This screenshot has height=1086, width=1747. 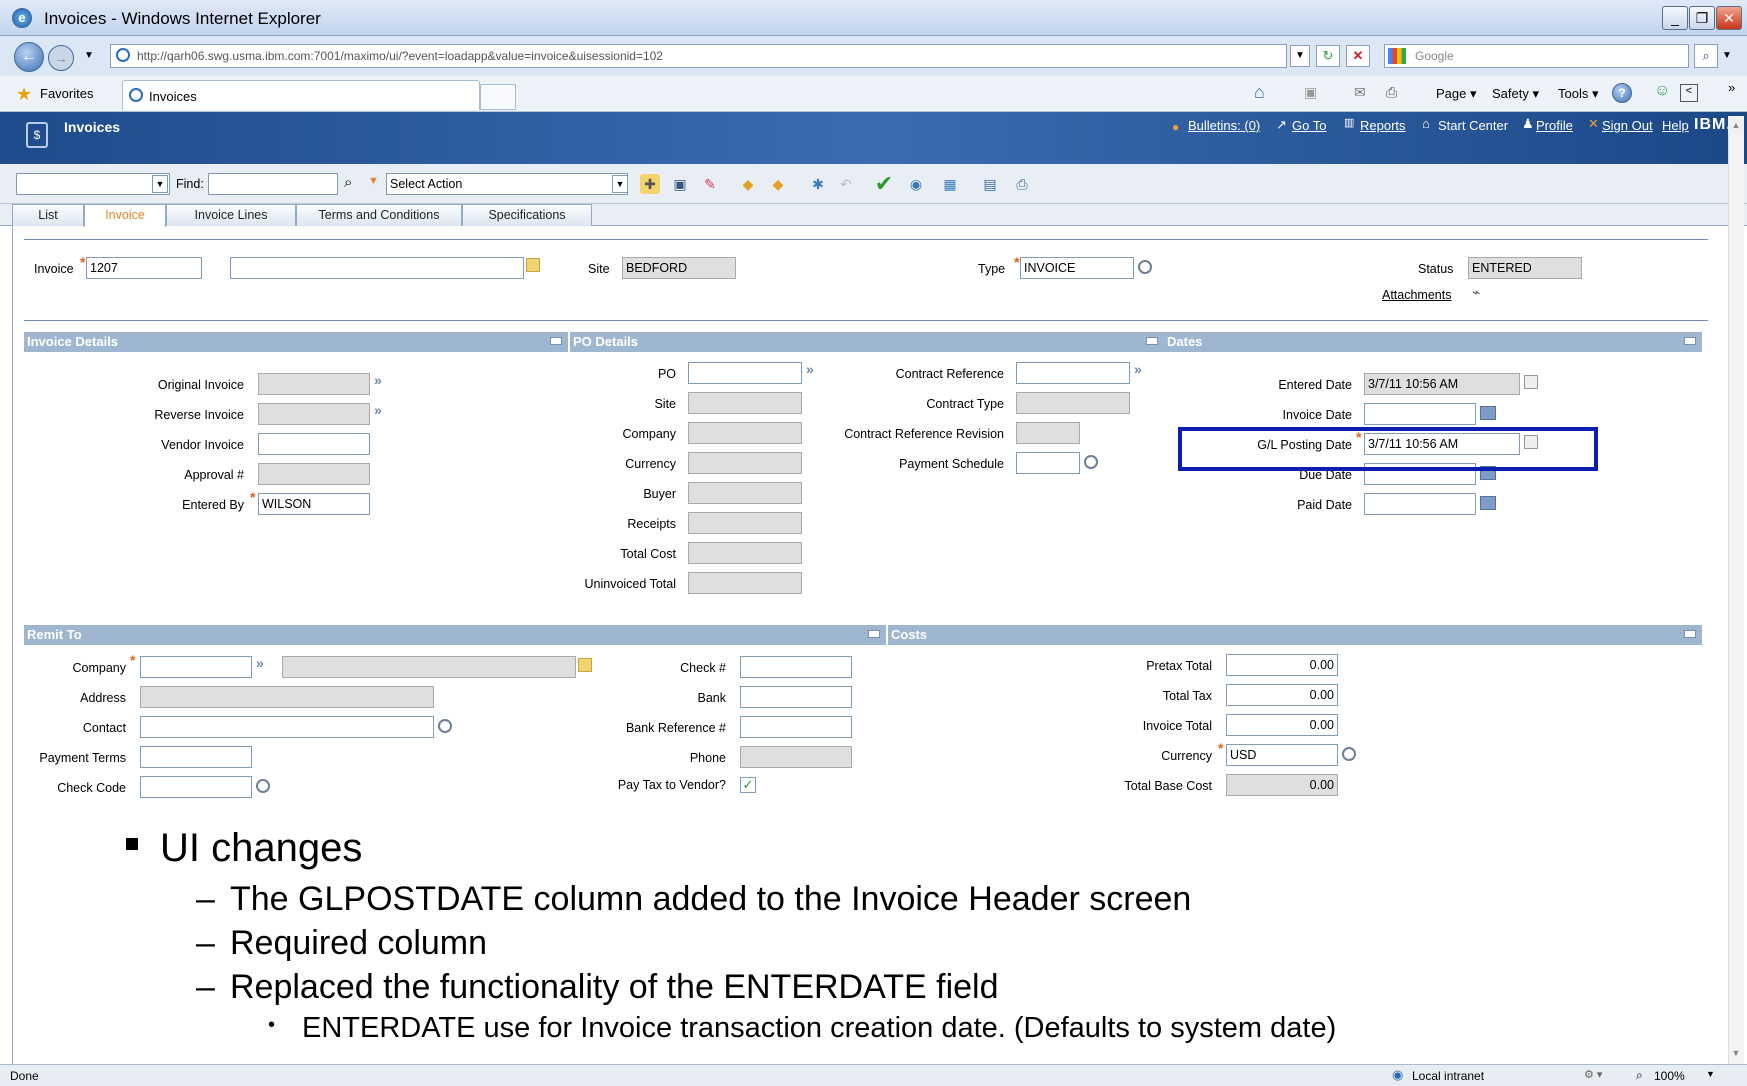 What do you see at coordinates (1554, 125) in the screenshot?
I see `profile-link: Profile` at bounding box center [1554, 125].